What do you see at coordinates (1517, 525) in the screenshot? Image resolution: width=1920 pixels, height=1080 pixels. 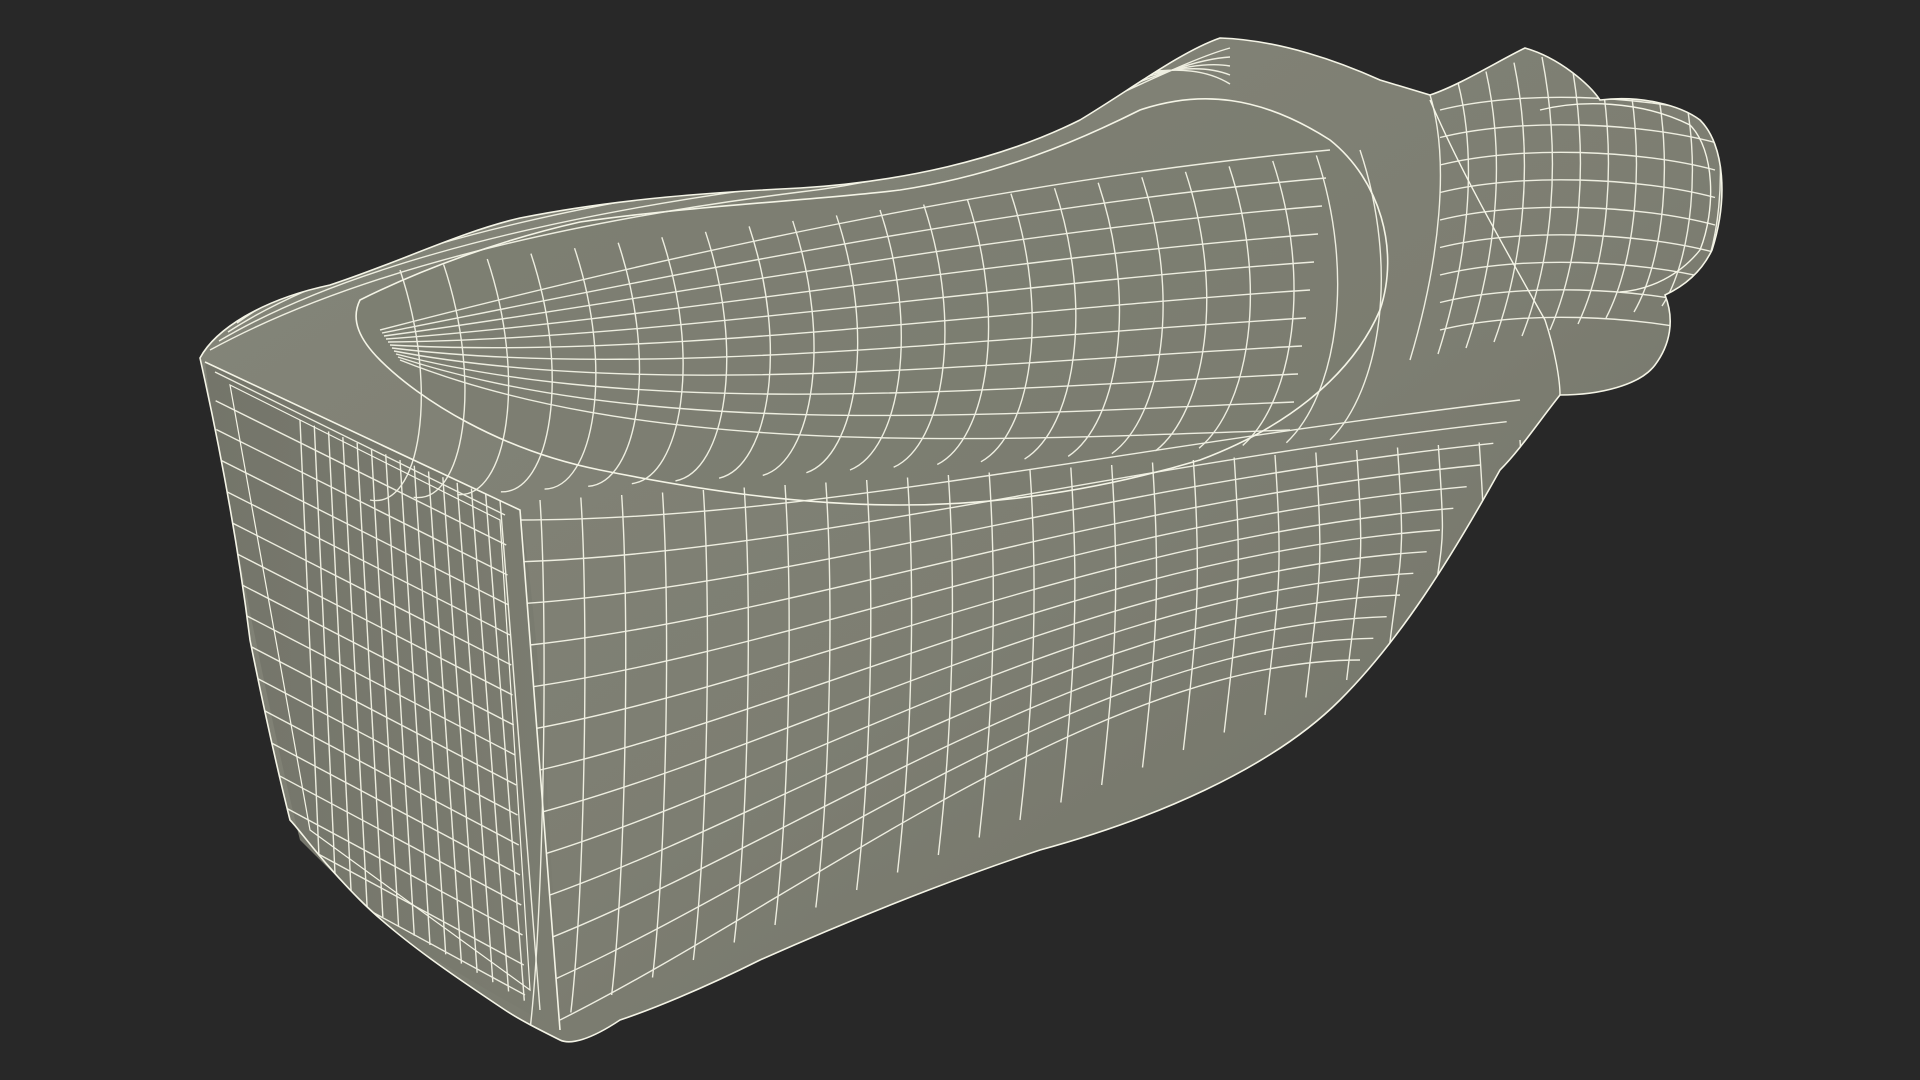 I see `wire-cross` at bounding box center [1517, 525].